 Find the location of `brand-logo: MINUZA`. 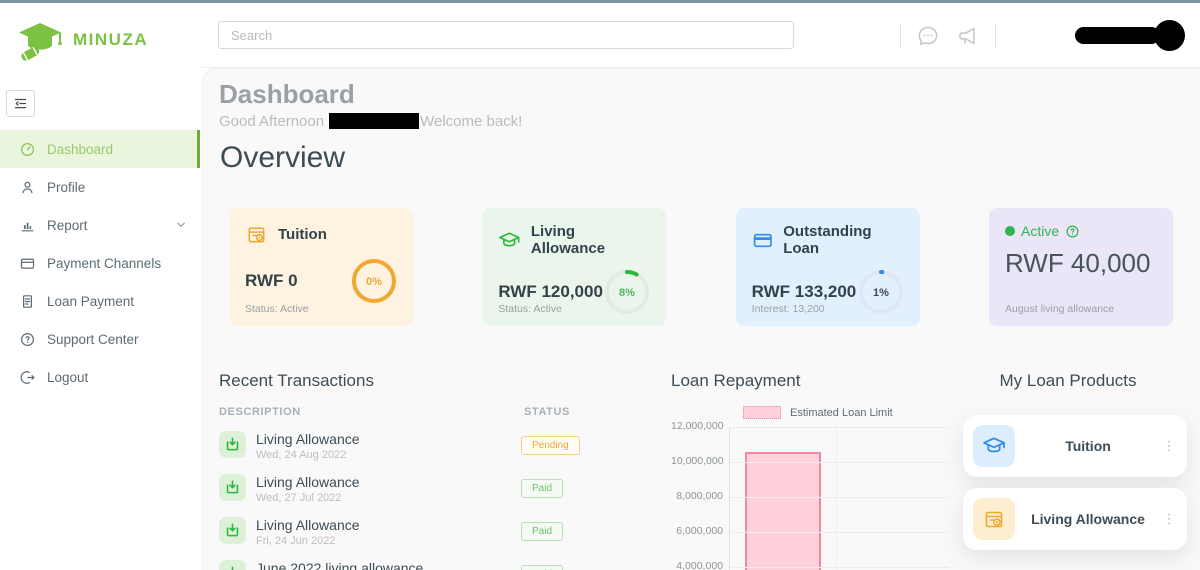

brand-logo: MINUZA is located at coordinates (100, 33).